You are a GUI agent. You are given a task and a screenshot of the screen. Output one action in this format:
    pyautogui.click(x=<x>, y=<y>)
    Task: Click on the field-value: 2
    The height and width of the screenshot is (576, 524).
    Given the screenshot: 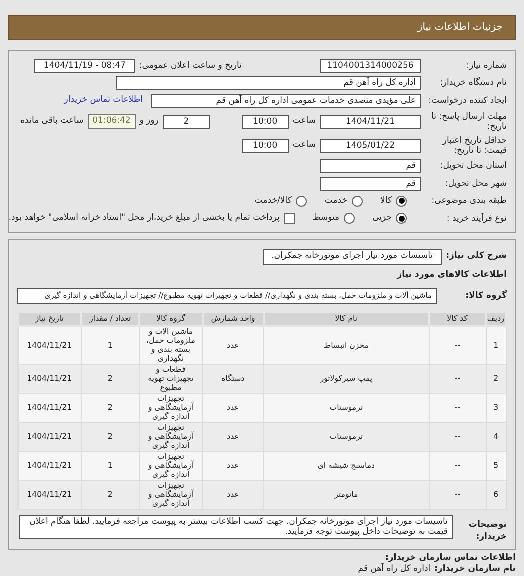 What is the action you would take?
    pyautogui.click(x=186, y=121)
    